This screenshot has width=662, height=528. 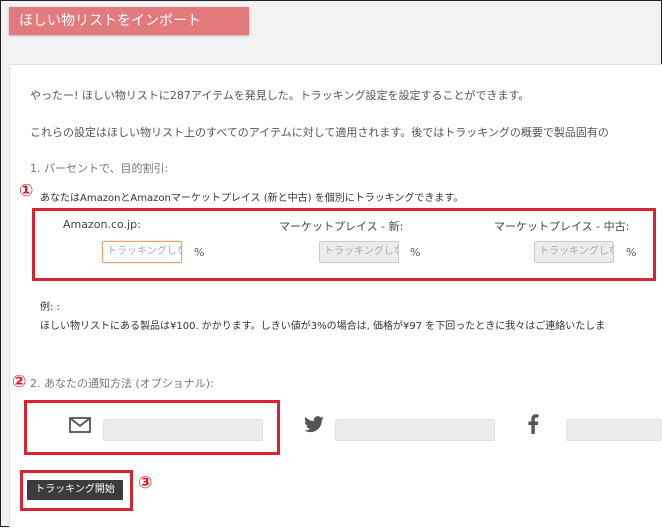 What do you see at coordinates (26, 191) in the screenshot?
I see `annotation-1: ①` at bounding box center [26, 191].